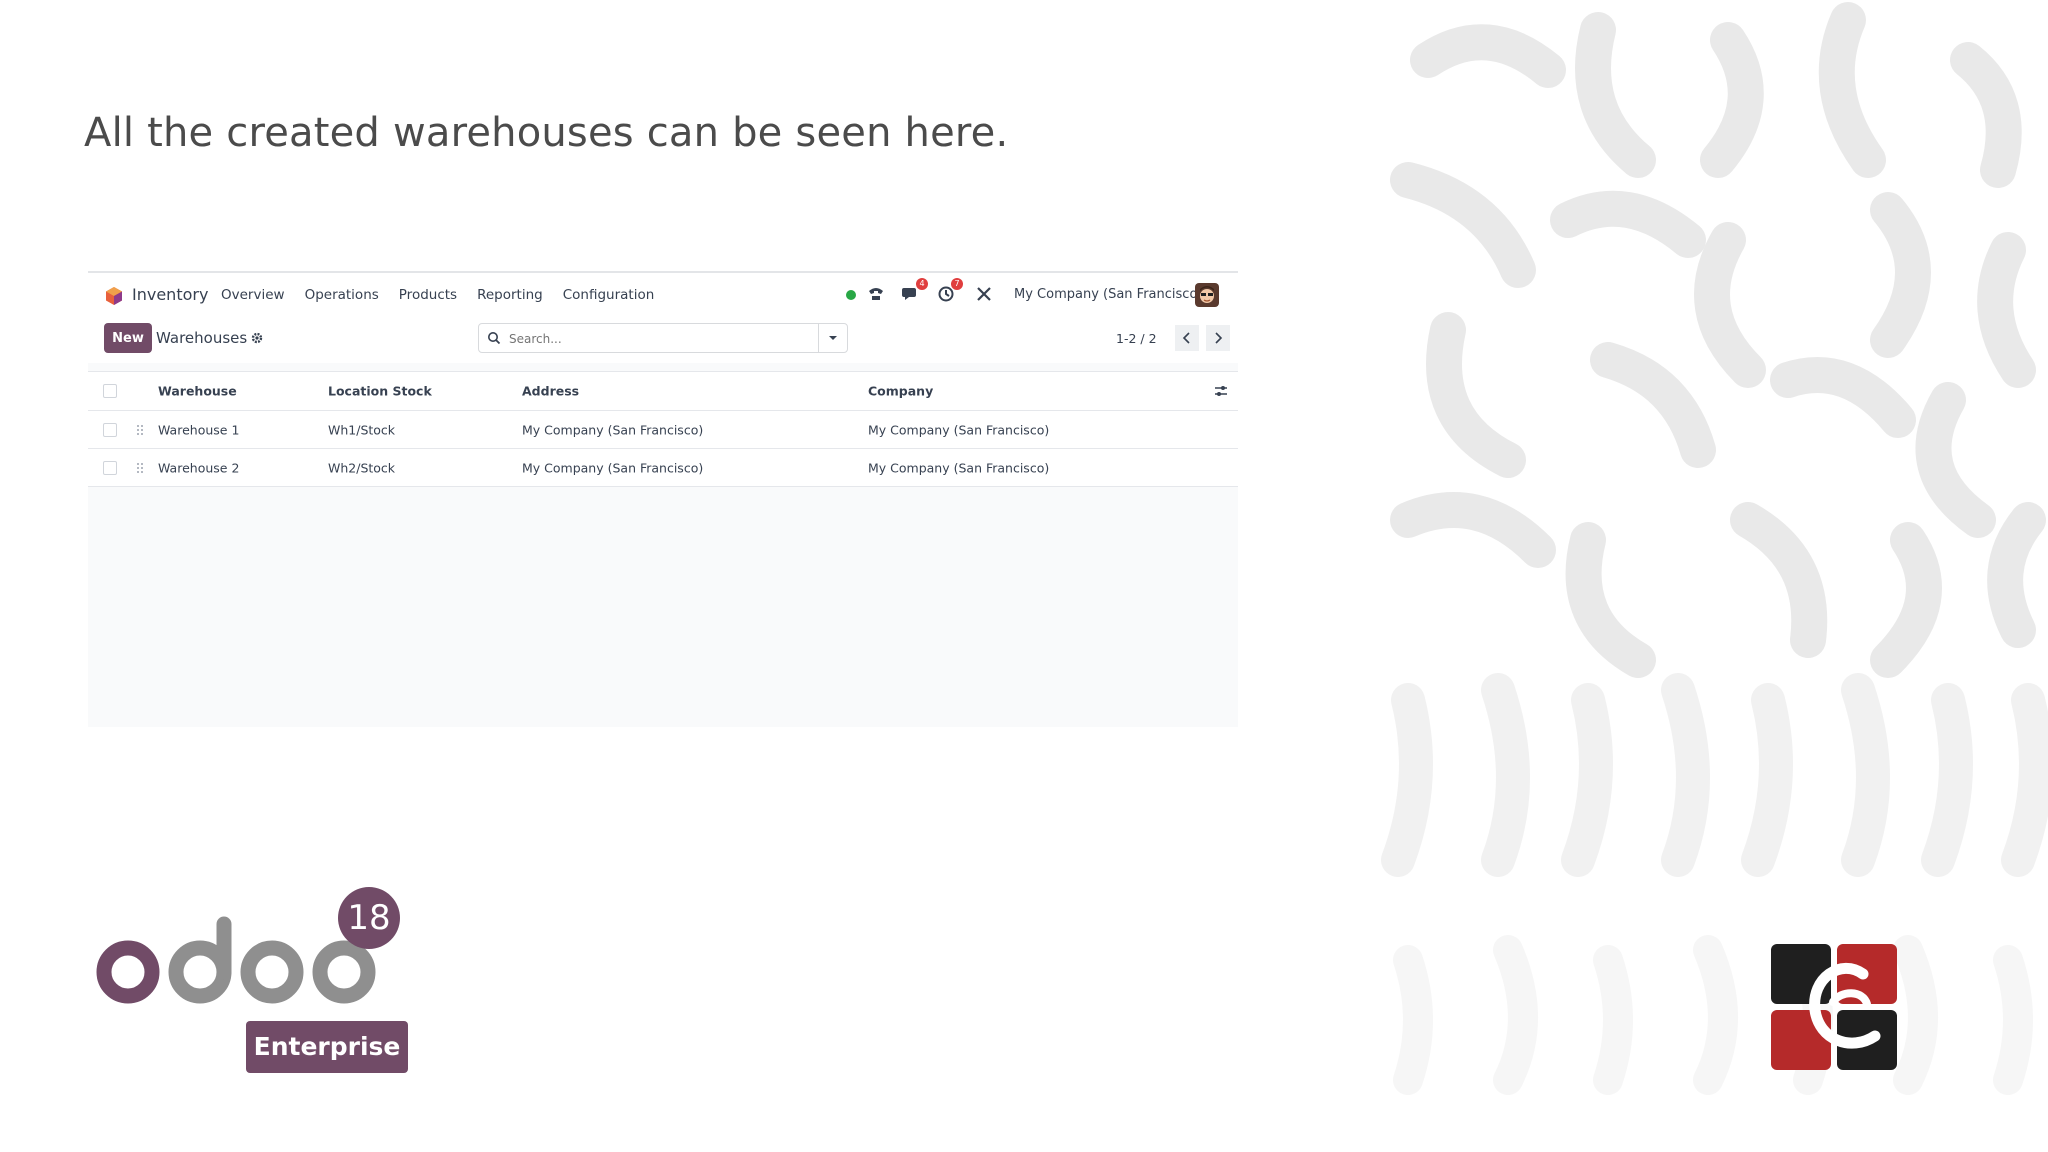 This screenshot has height=1152, width=2048. What do you see at coordinates (654, 339) in the screenshot?
I see `search-input` at bounding box center [654, 339].